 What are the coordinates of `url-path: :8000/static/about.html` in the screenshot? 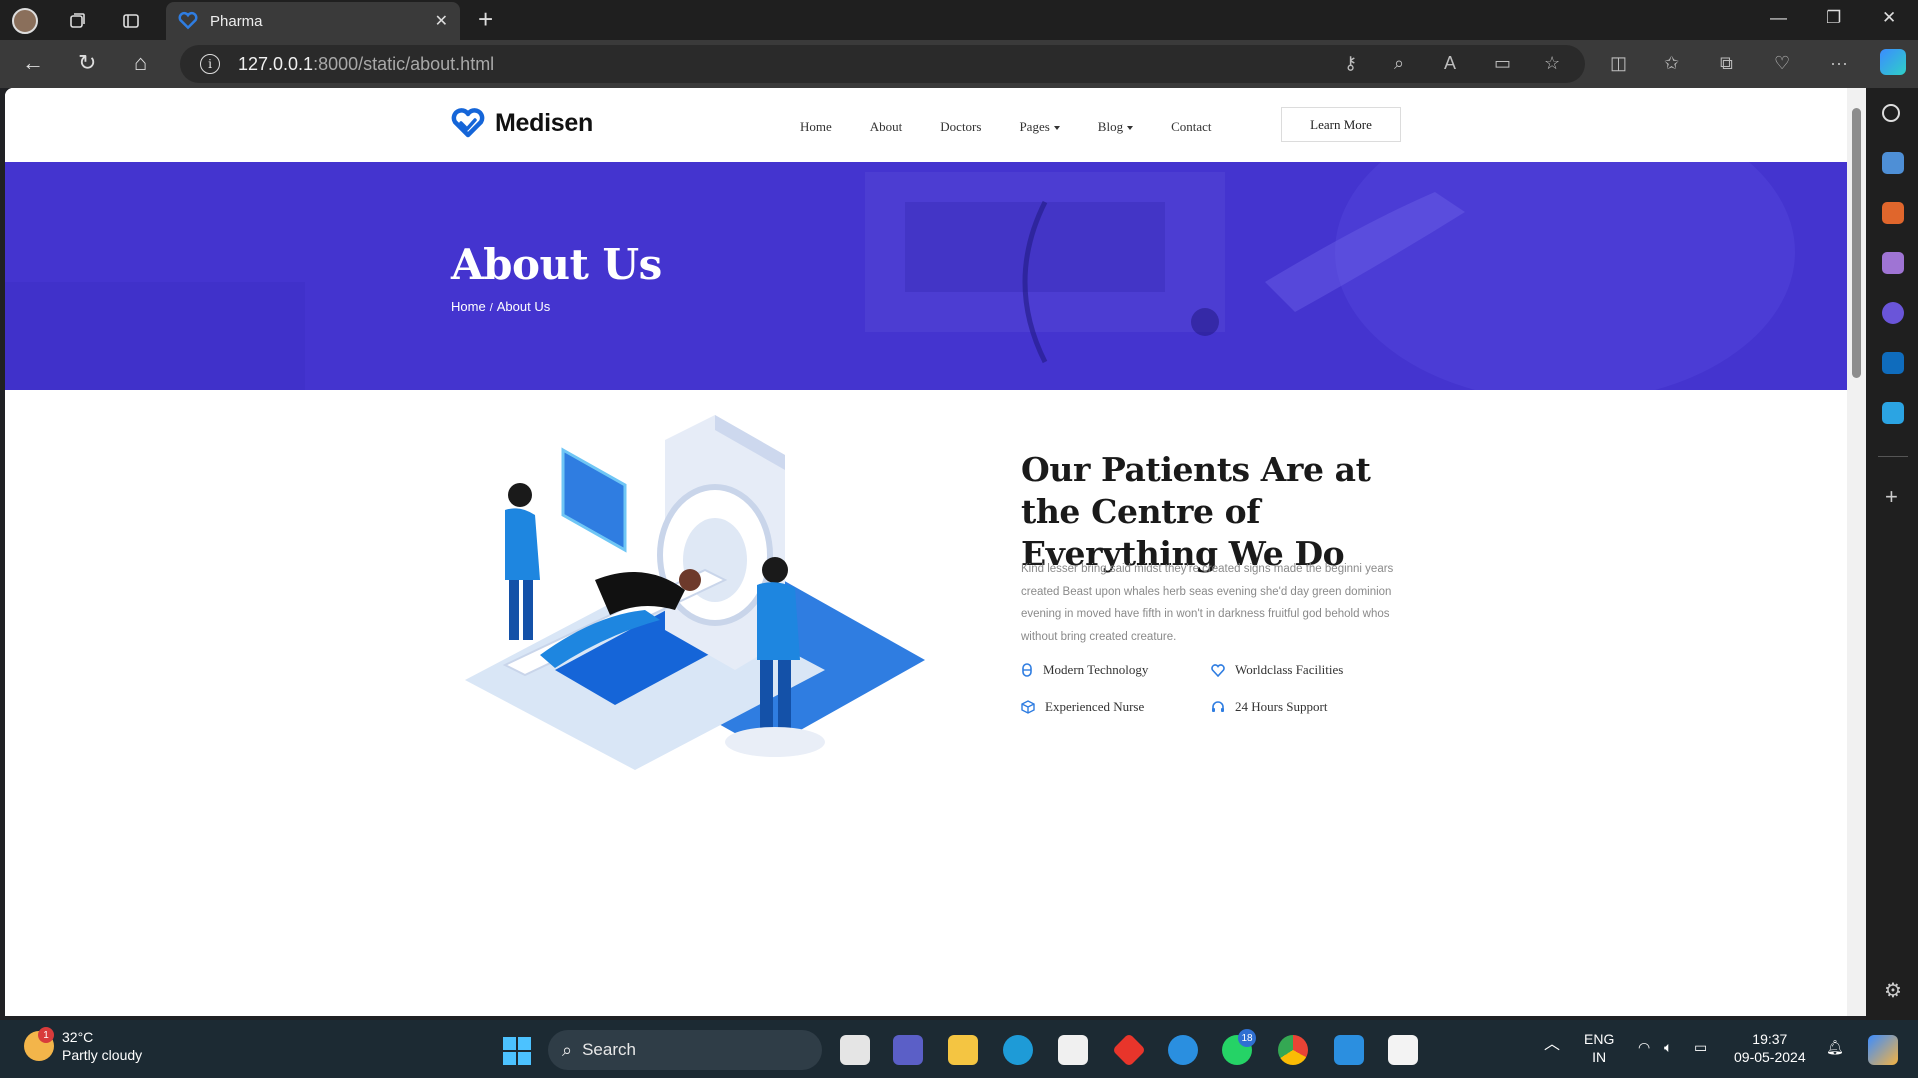 It's located at (404, 63).